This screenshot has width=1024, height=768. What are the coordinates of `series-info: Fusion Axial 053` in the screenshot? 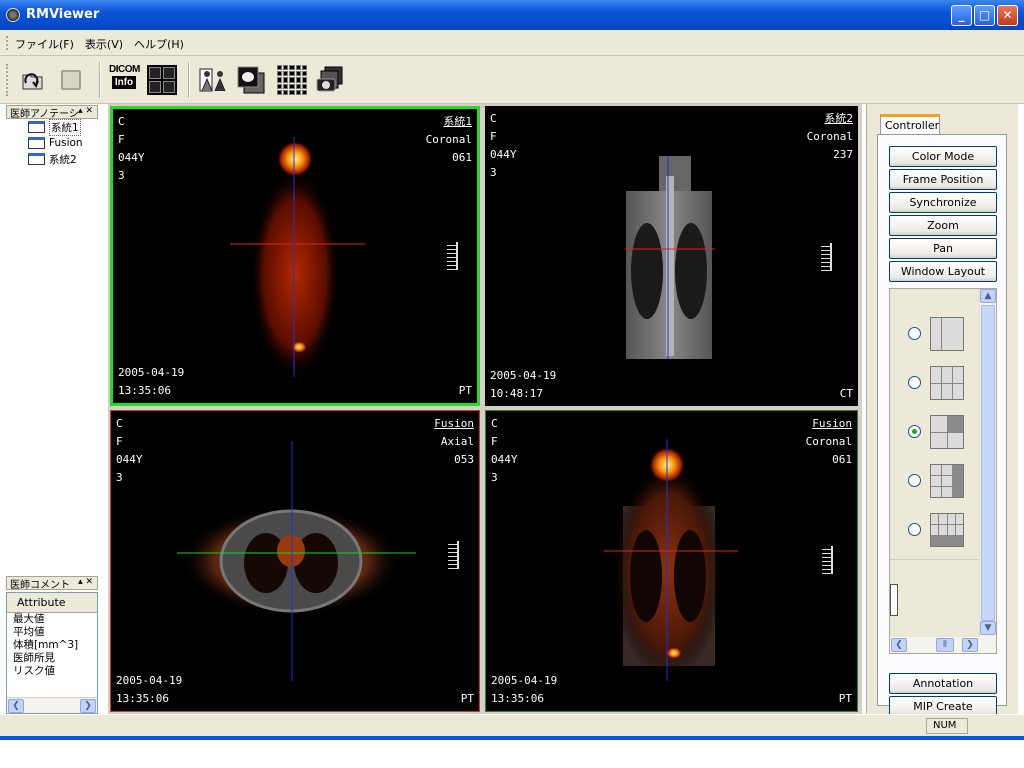 It's located at (454, 441).